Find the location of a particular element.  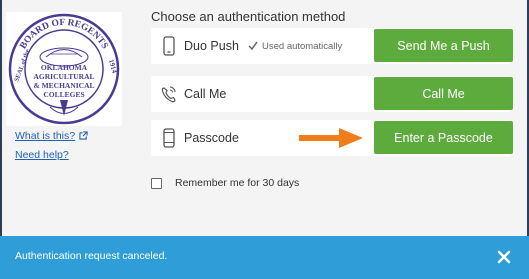

external-link-icon is located at coordinates (83, 135).